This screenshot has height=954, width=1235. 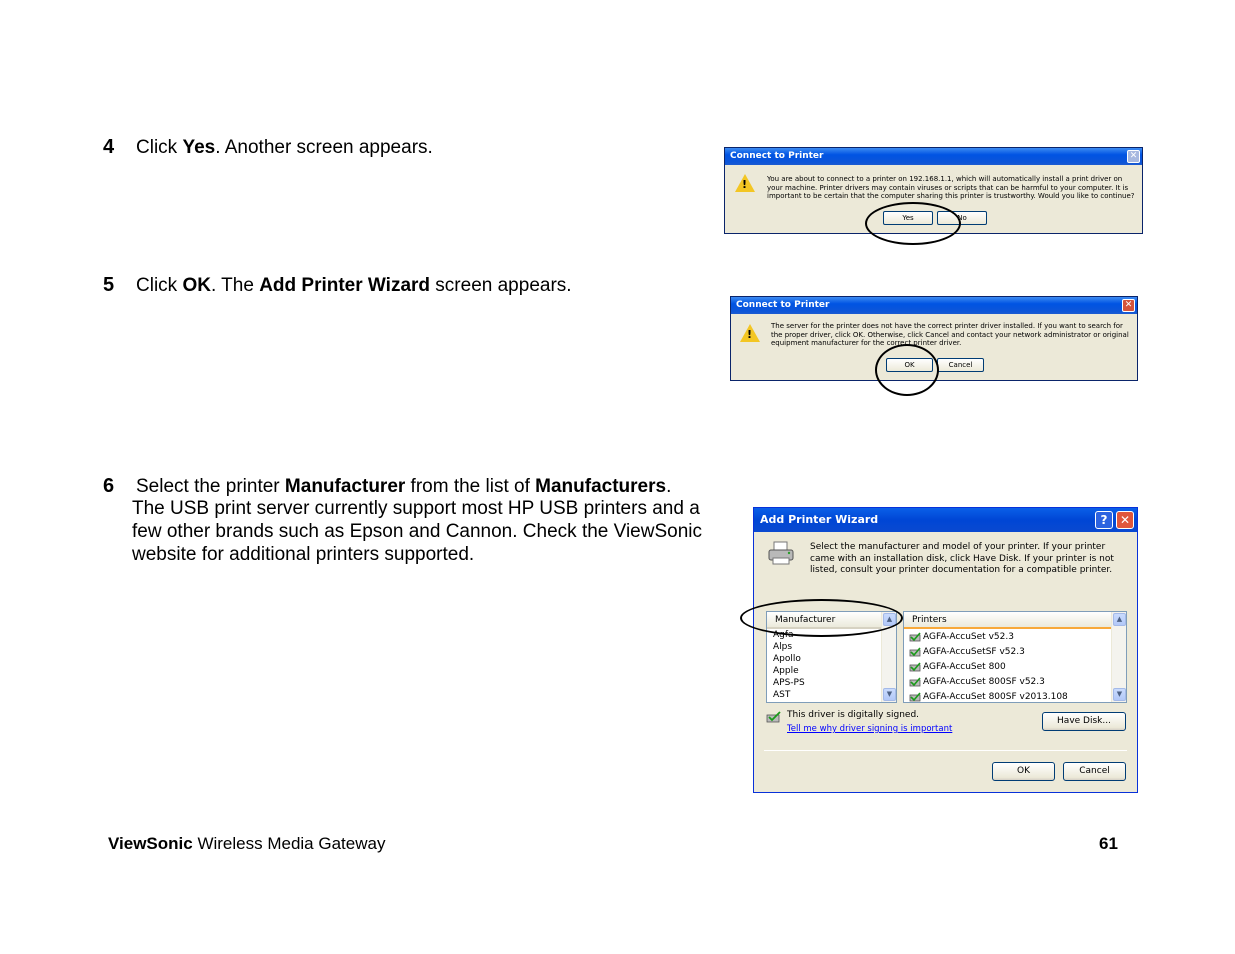 What do you see at coordinates (787, 671) in the screenshot?
I see `list-item: Apple` at bounding box center [787, 671].